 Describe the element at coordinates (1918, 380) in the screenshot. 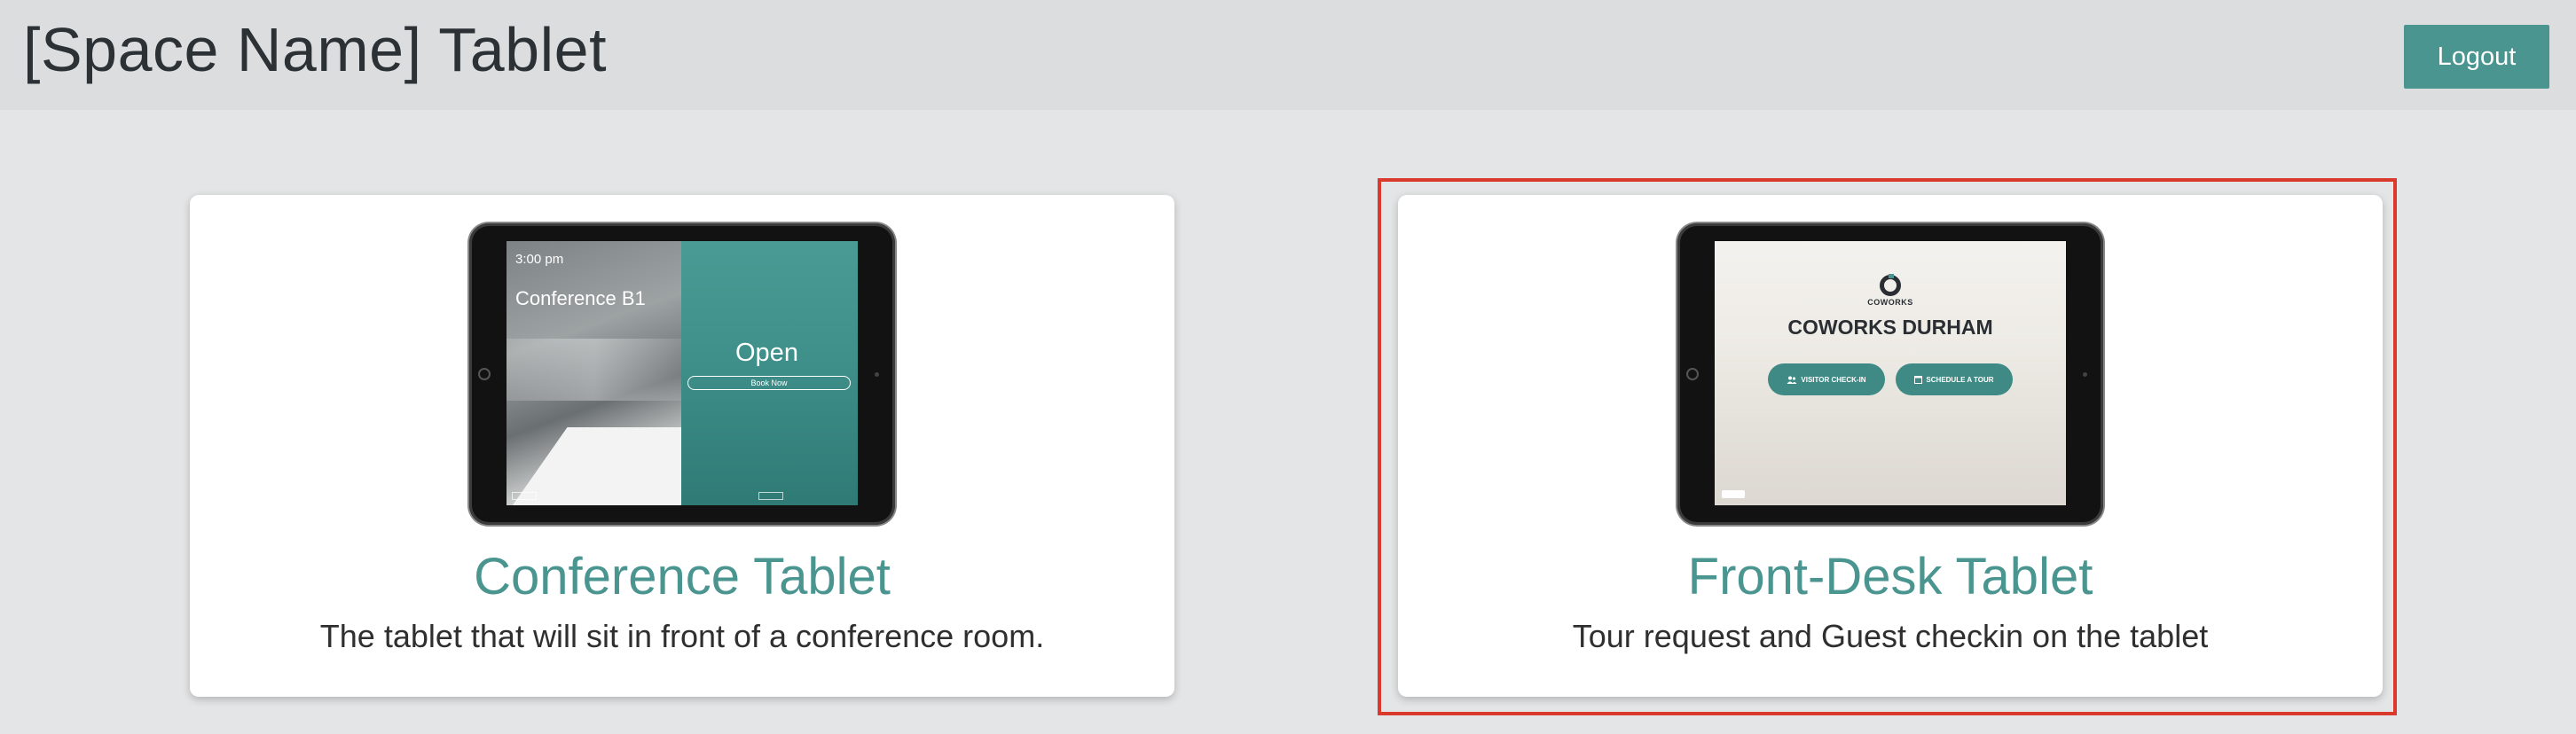

I see `calendar-icon` at that location.